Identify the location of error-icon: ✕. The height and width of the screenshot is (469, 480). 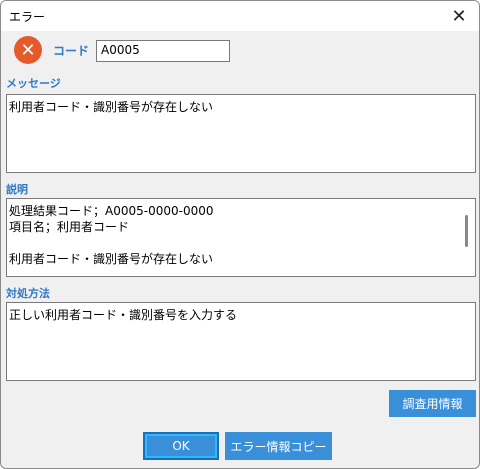
(28, 50).